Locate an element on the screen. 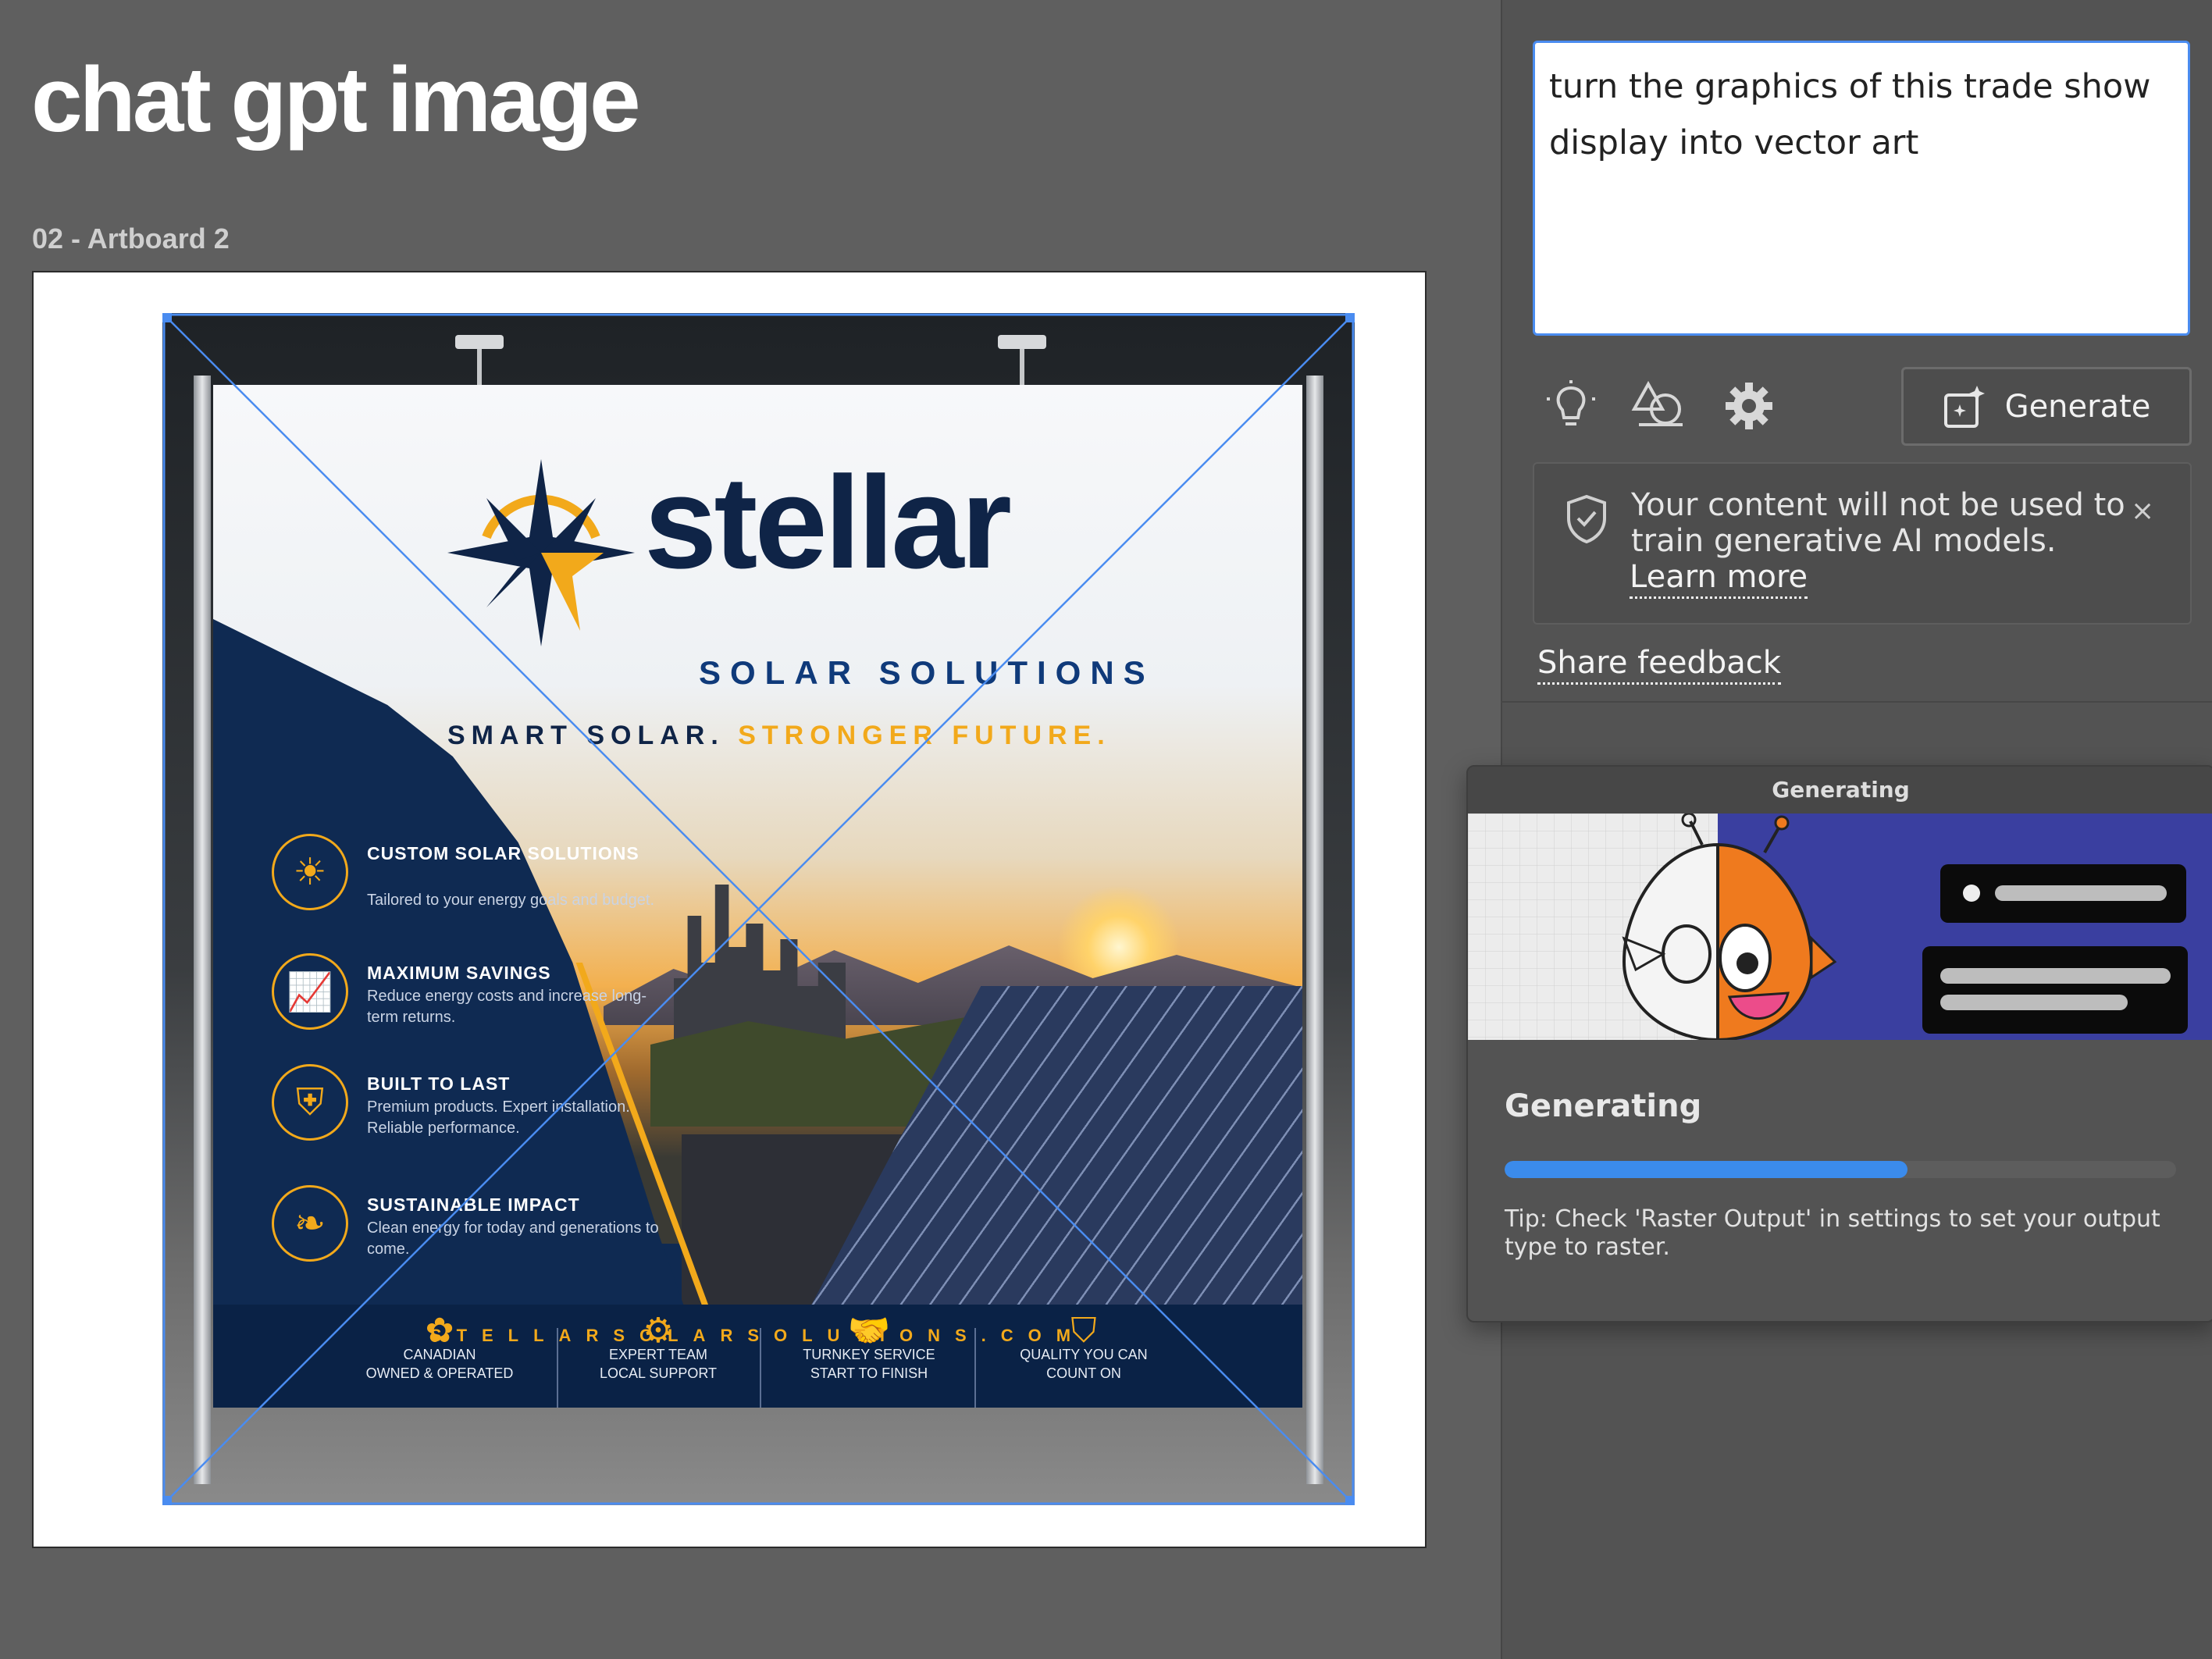 This screenshot has width=2212, height=1659. gear-icon is located at coordinates (1749, 406).